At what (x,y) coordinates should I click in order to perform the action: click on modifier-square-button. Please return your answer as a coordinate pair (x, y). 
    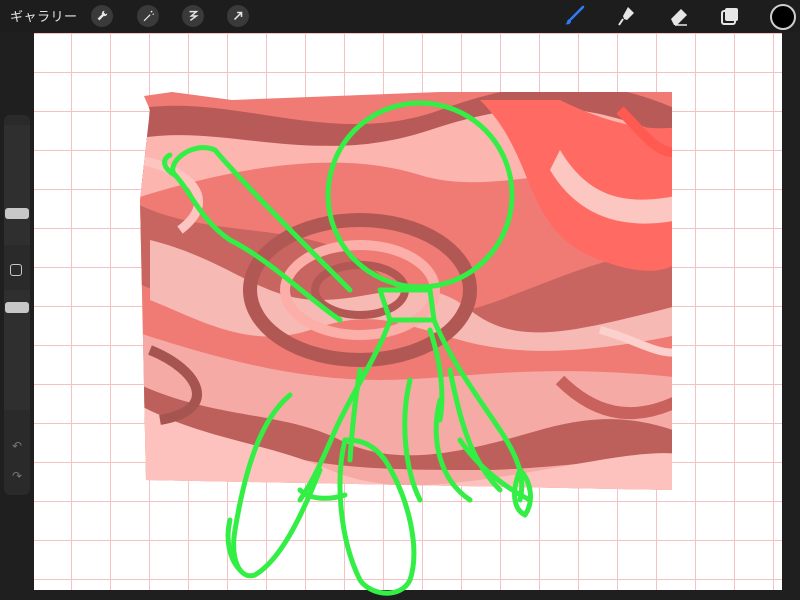
    Looking at the image, I should click on (16, 270).